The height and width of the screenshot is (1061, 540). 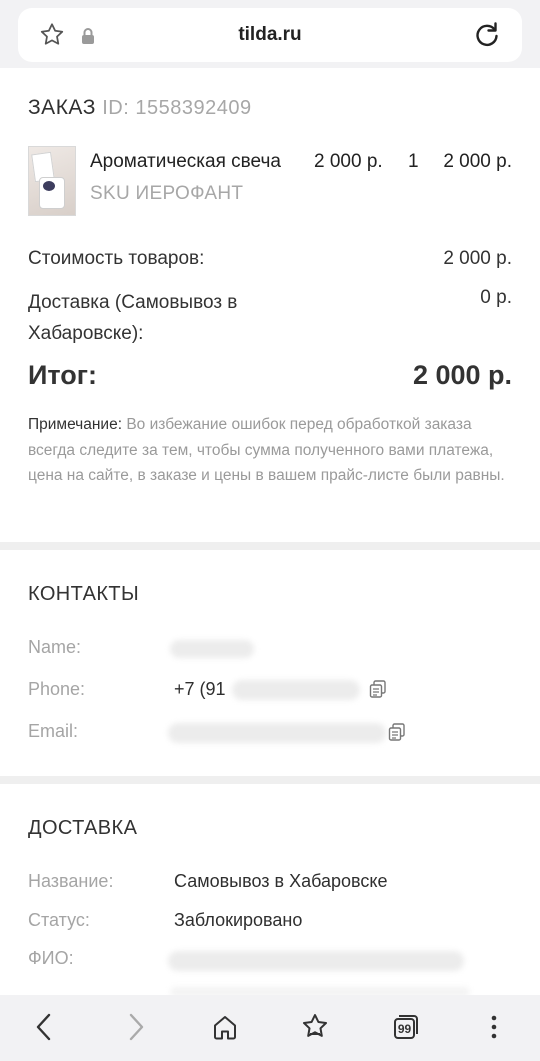 I want to click on contact-phone-redacted, so click(x=296, y=690).